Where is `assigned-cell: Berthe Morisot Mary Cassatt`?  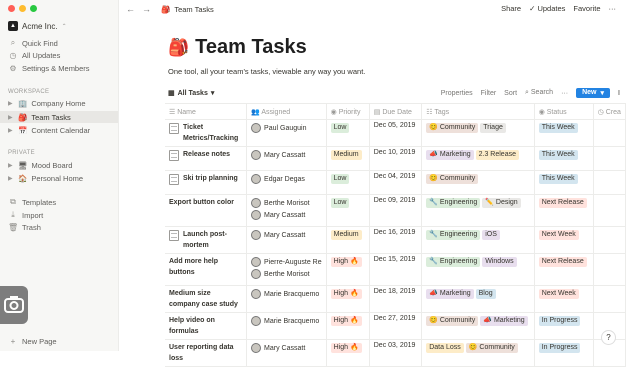 assigned-cell: Berthe Morisot Mary Cassatt is located at coordinates (286, 210).